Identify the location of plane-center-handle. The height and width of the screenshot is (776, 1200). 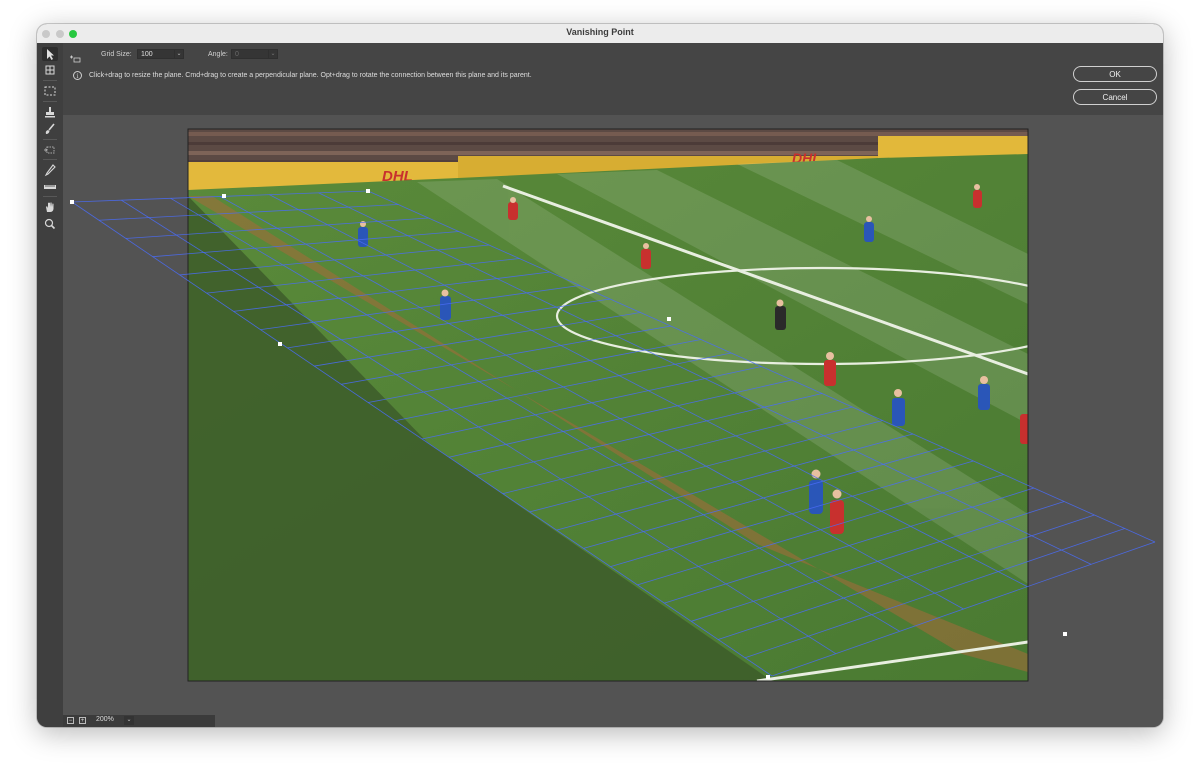
(669, 319).